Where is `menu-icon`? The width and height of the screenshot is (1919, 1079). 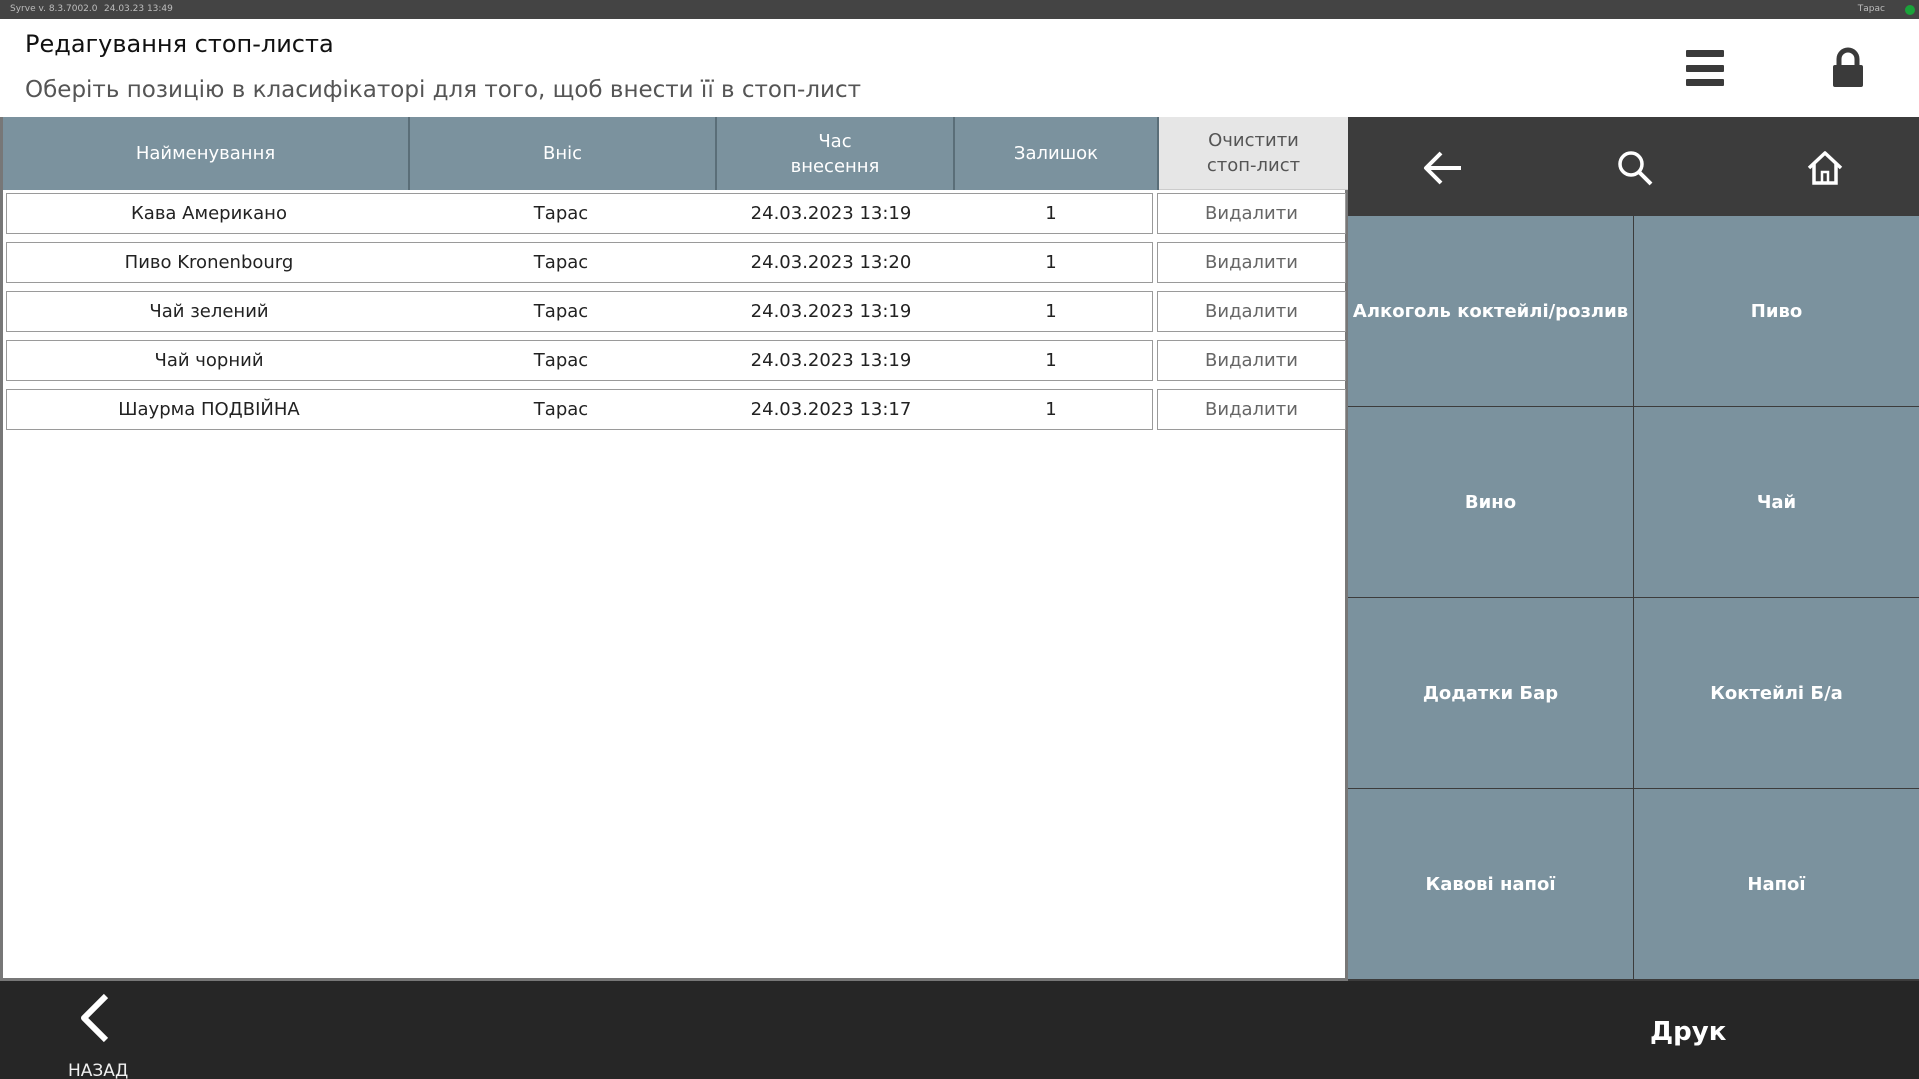 menu-icon is located at coordinates (1705, 68).